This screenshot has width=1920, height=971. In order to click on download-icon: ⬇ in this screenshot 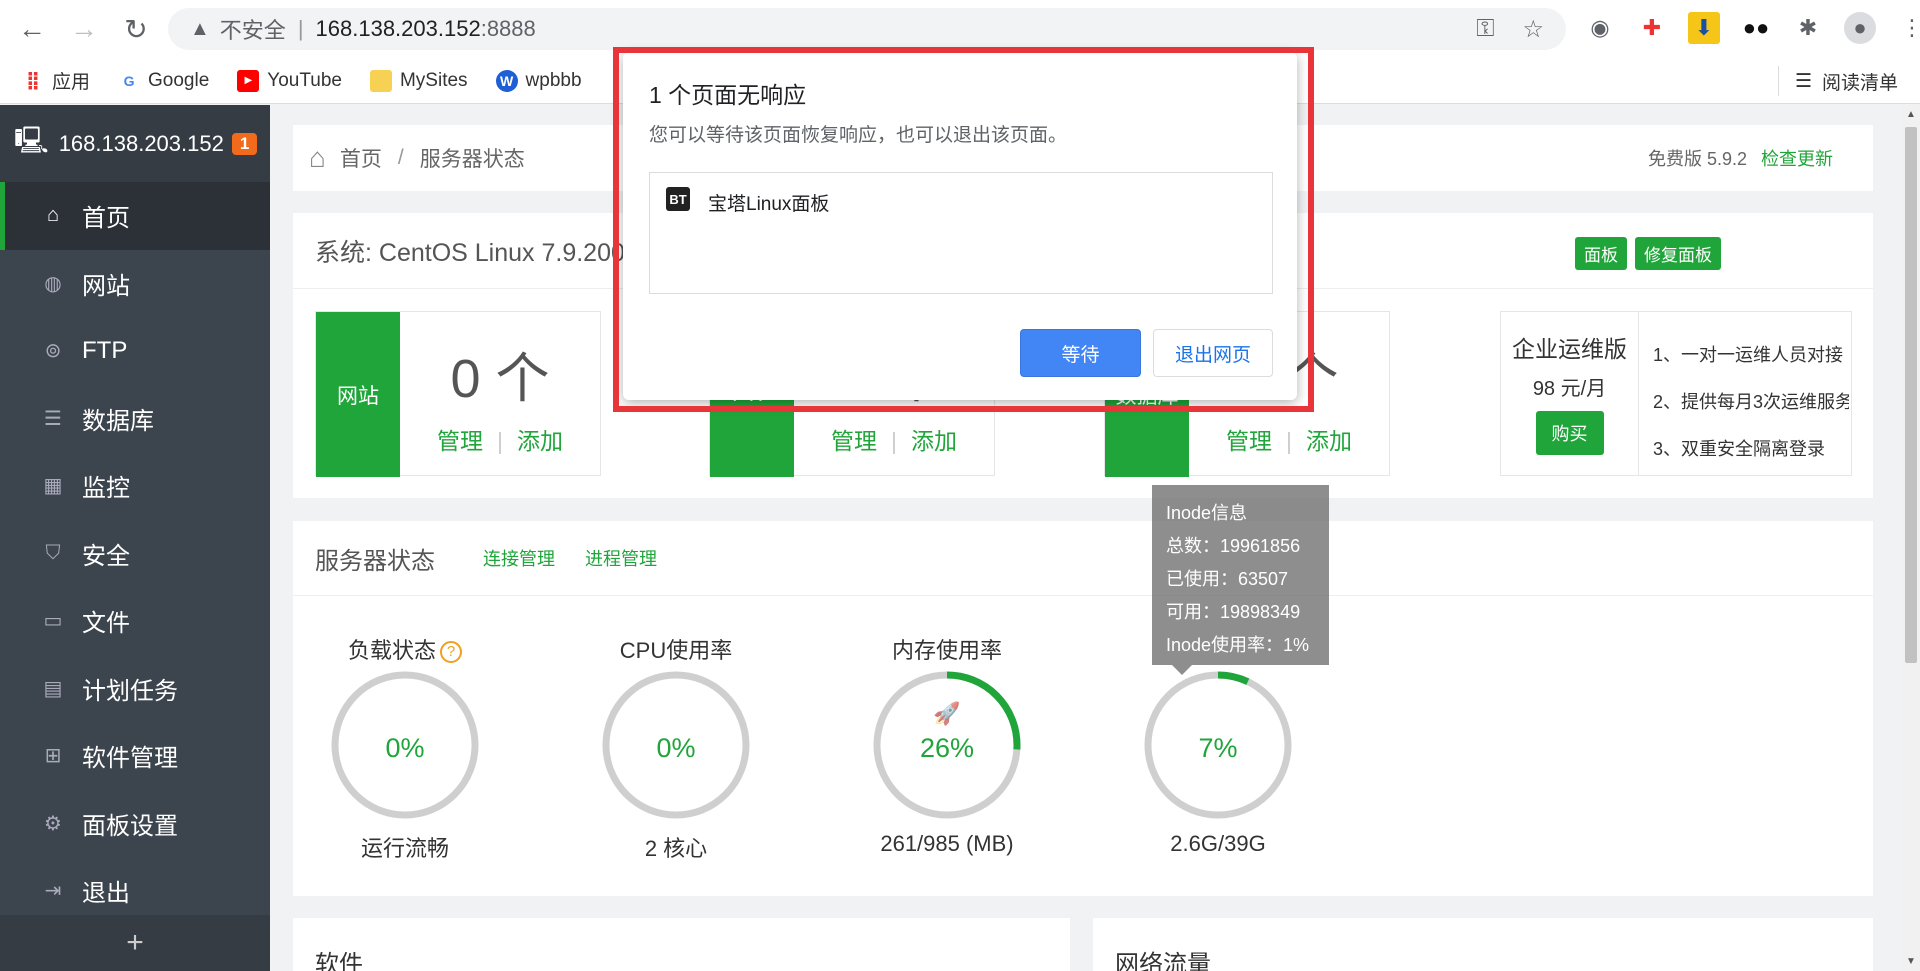, I will do `click(1704, 28)`.